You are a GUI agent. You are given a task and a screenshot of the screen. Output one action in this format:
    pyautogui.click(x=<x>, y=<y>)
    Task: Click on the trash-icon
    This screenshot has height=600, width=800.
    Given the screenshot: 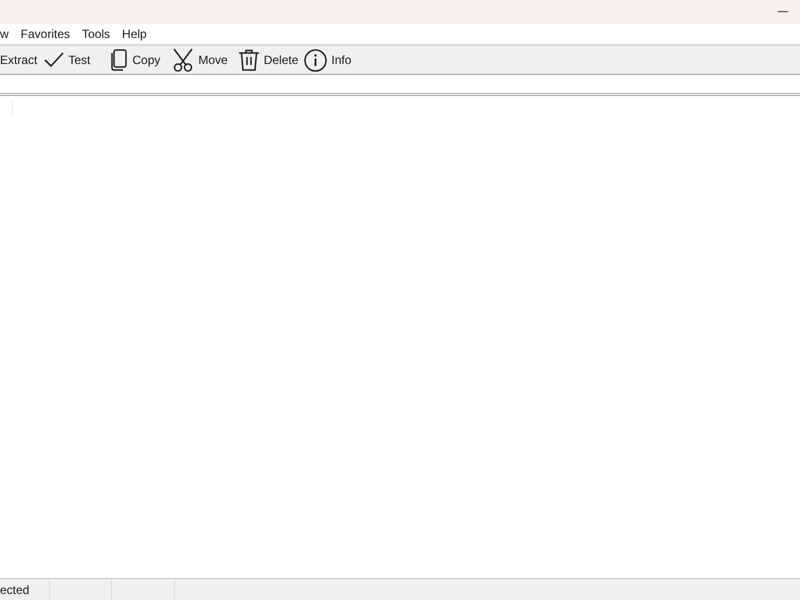 What is the action you would take?
    pyautogui.click(x=249, y=60)
    